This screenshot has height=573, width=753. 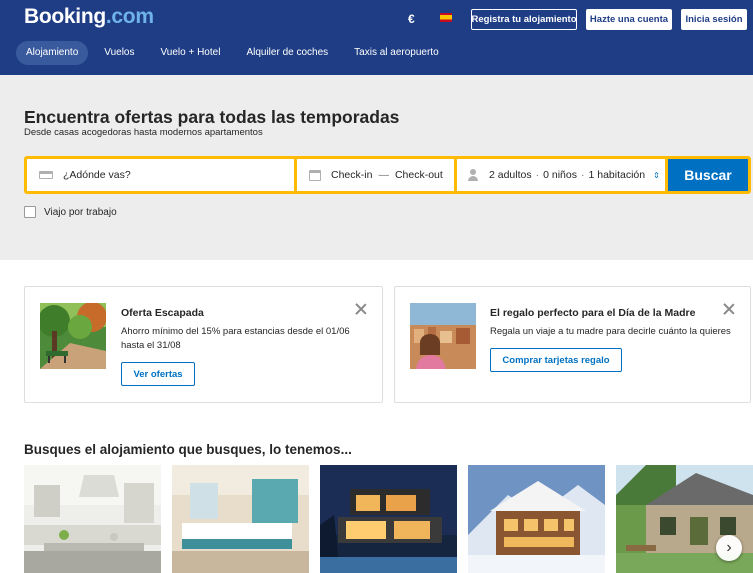 What do you see at coordinates (524, 19) in the screenshot?
I see `register-property-button: Registra tu alojamiento` at bounding box center [524, 19].